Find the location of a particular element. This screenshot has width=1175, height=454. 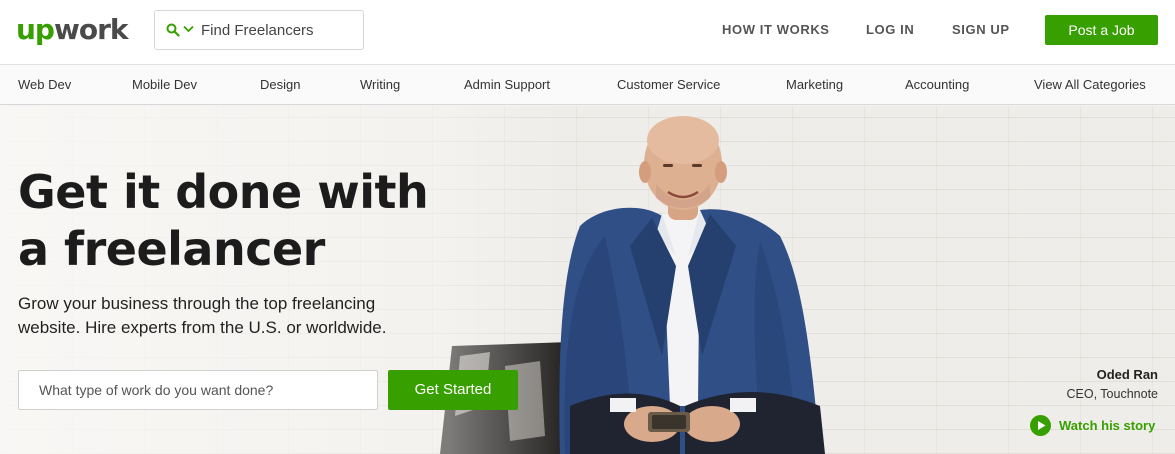

headline-line-2: a freelancer is located at coordinates (171, 249).